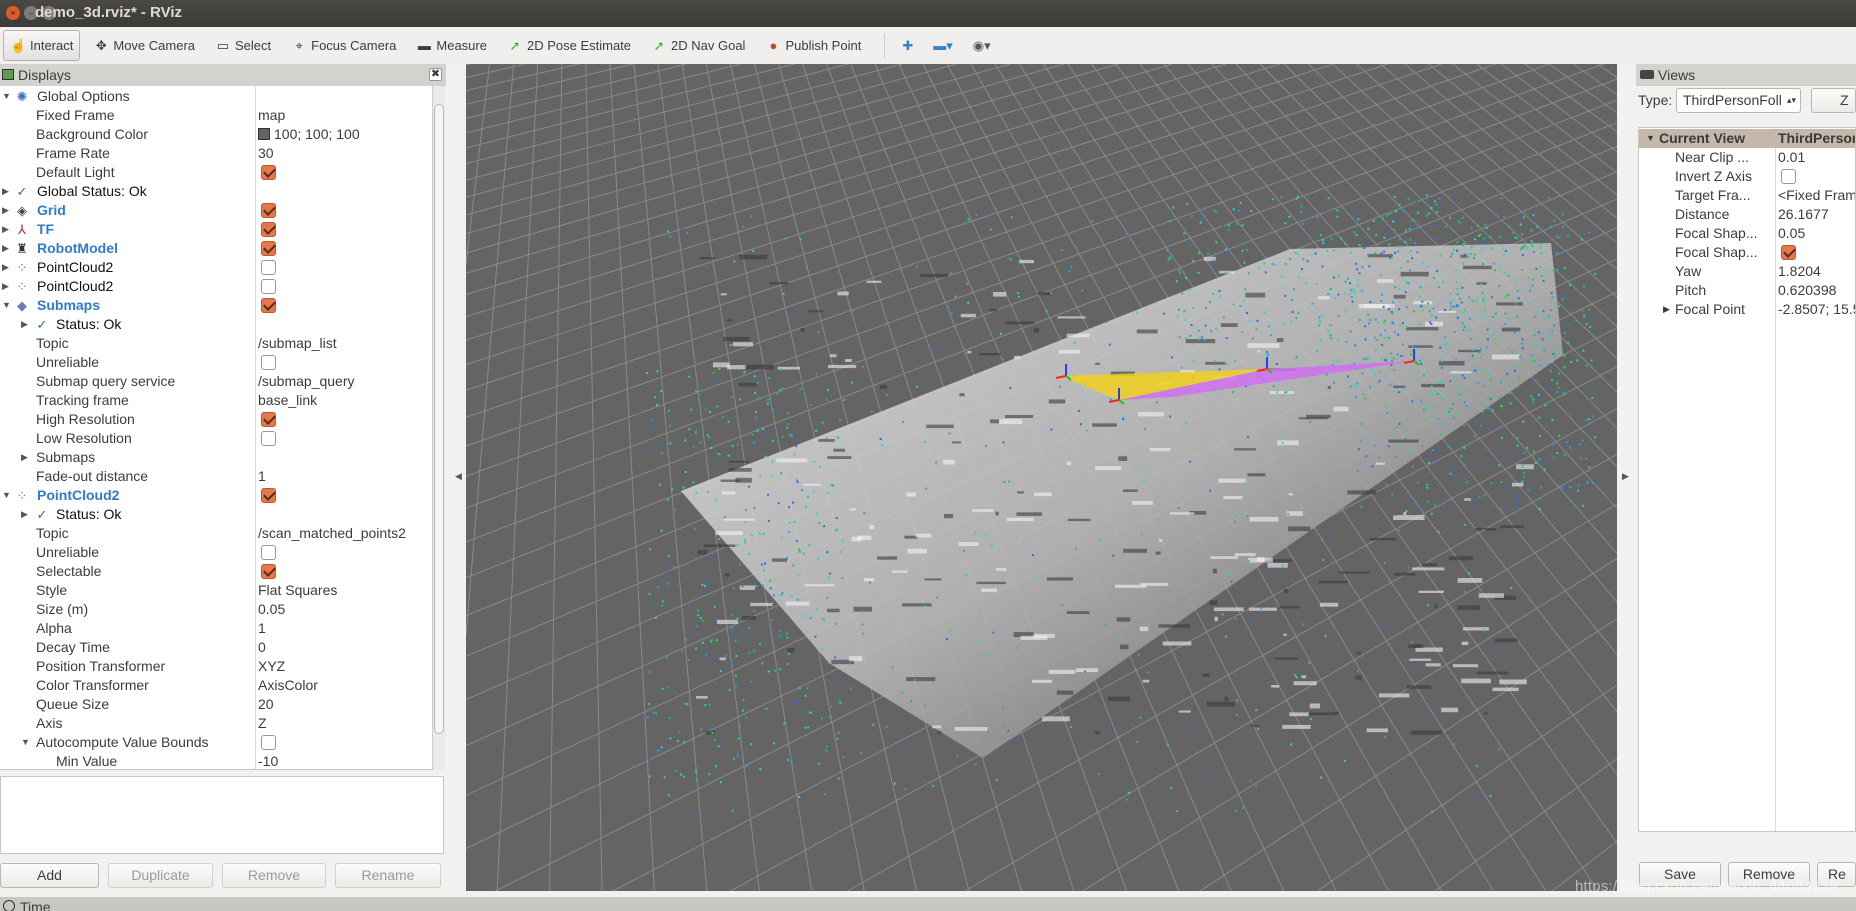 The width and height of the screenshot is (1856, 911). Describe the element at coordinates (216, 495) in the screenshot. I see `tree-row: ▼ ⁘ PointCloud2` at that location.